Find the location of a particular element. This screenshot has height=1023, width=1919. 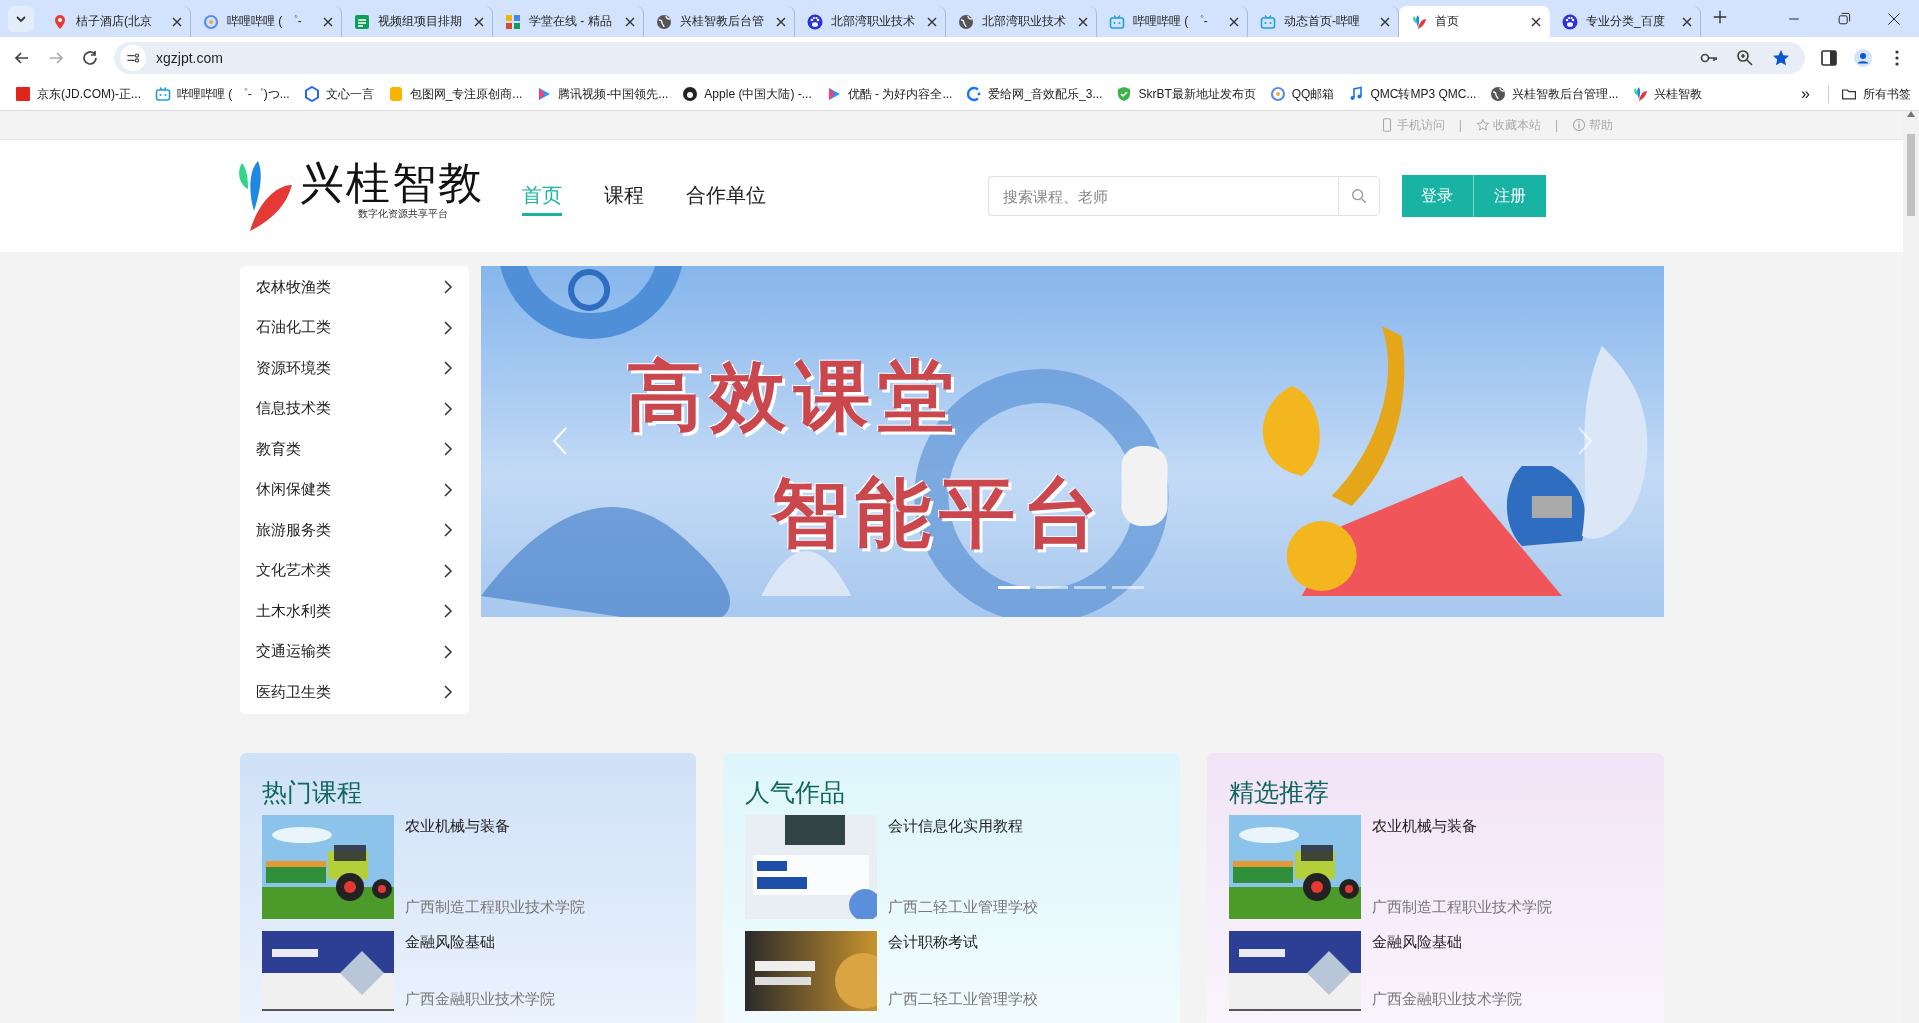

bookmark-item: 文心一言 is located at coordinates (338, 94).